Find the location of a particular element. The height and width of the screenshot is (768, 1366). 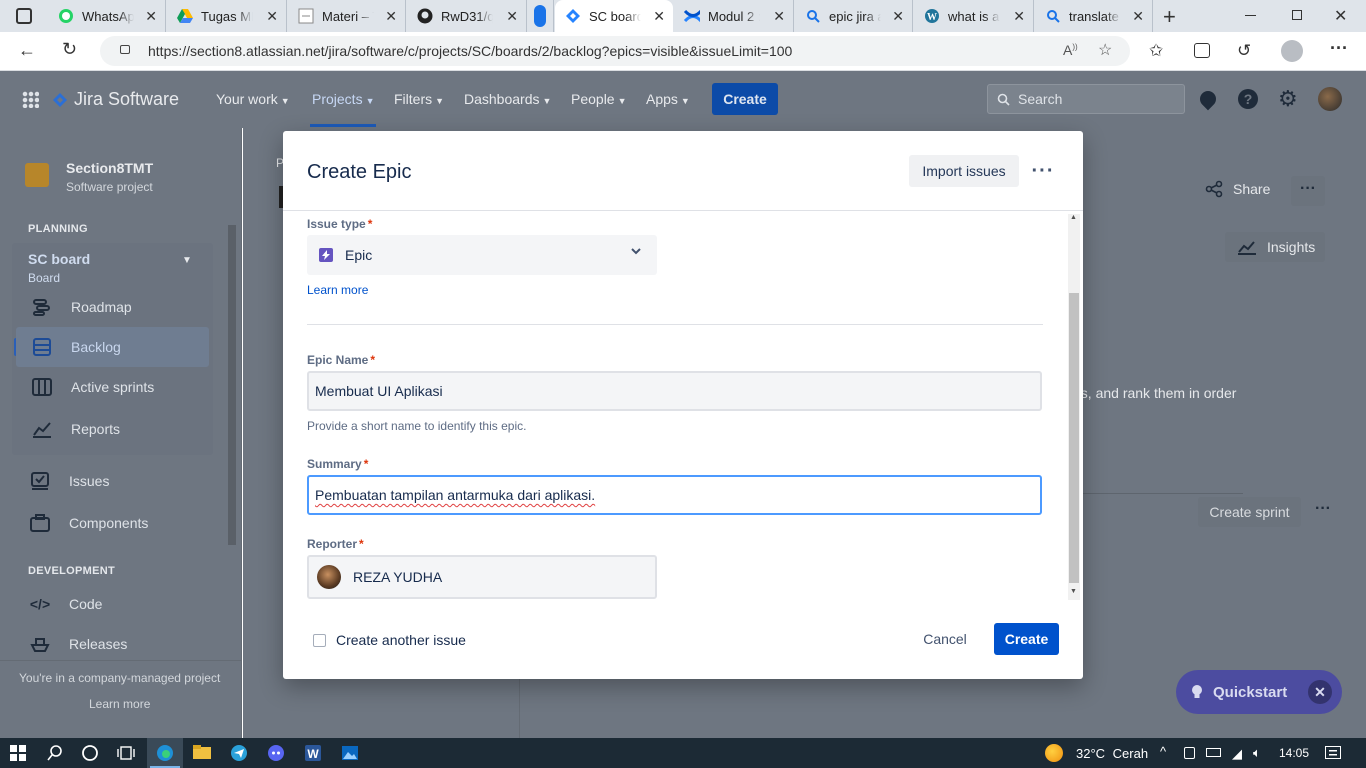

close-quickstart-icon: ✕ is located at coordinates (1320, 692).